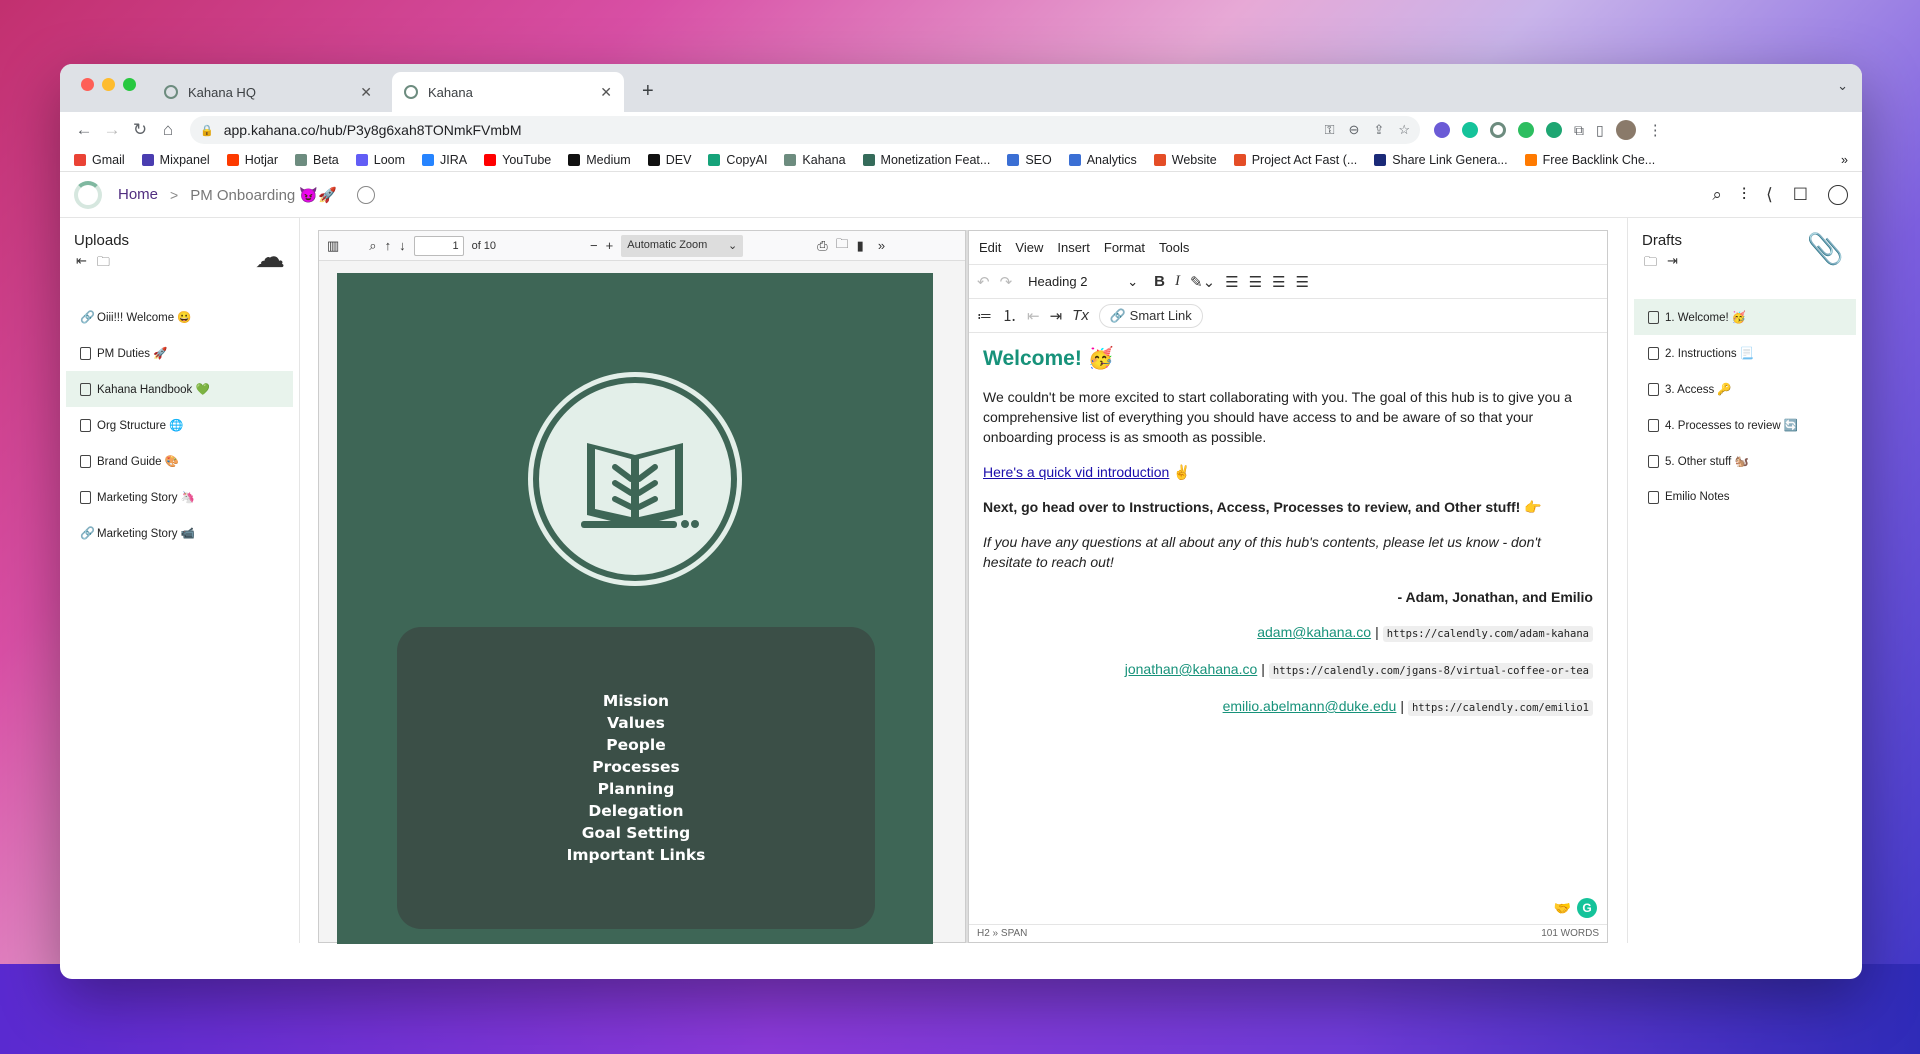 The image size is (1920, 1054). Describe the element at coordinates (1009, 315) in the screenshot. I see `numbered-list-icon: ⒈` at that location.